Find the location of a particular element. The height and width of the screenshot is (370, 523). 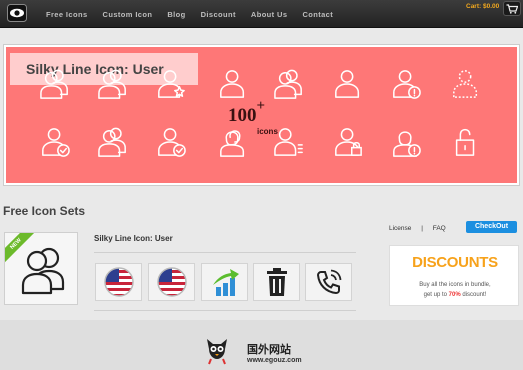

sidebar-links: License | FAQ is located at coordinates (421, 228).